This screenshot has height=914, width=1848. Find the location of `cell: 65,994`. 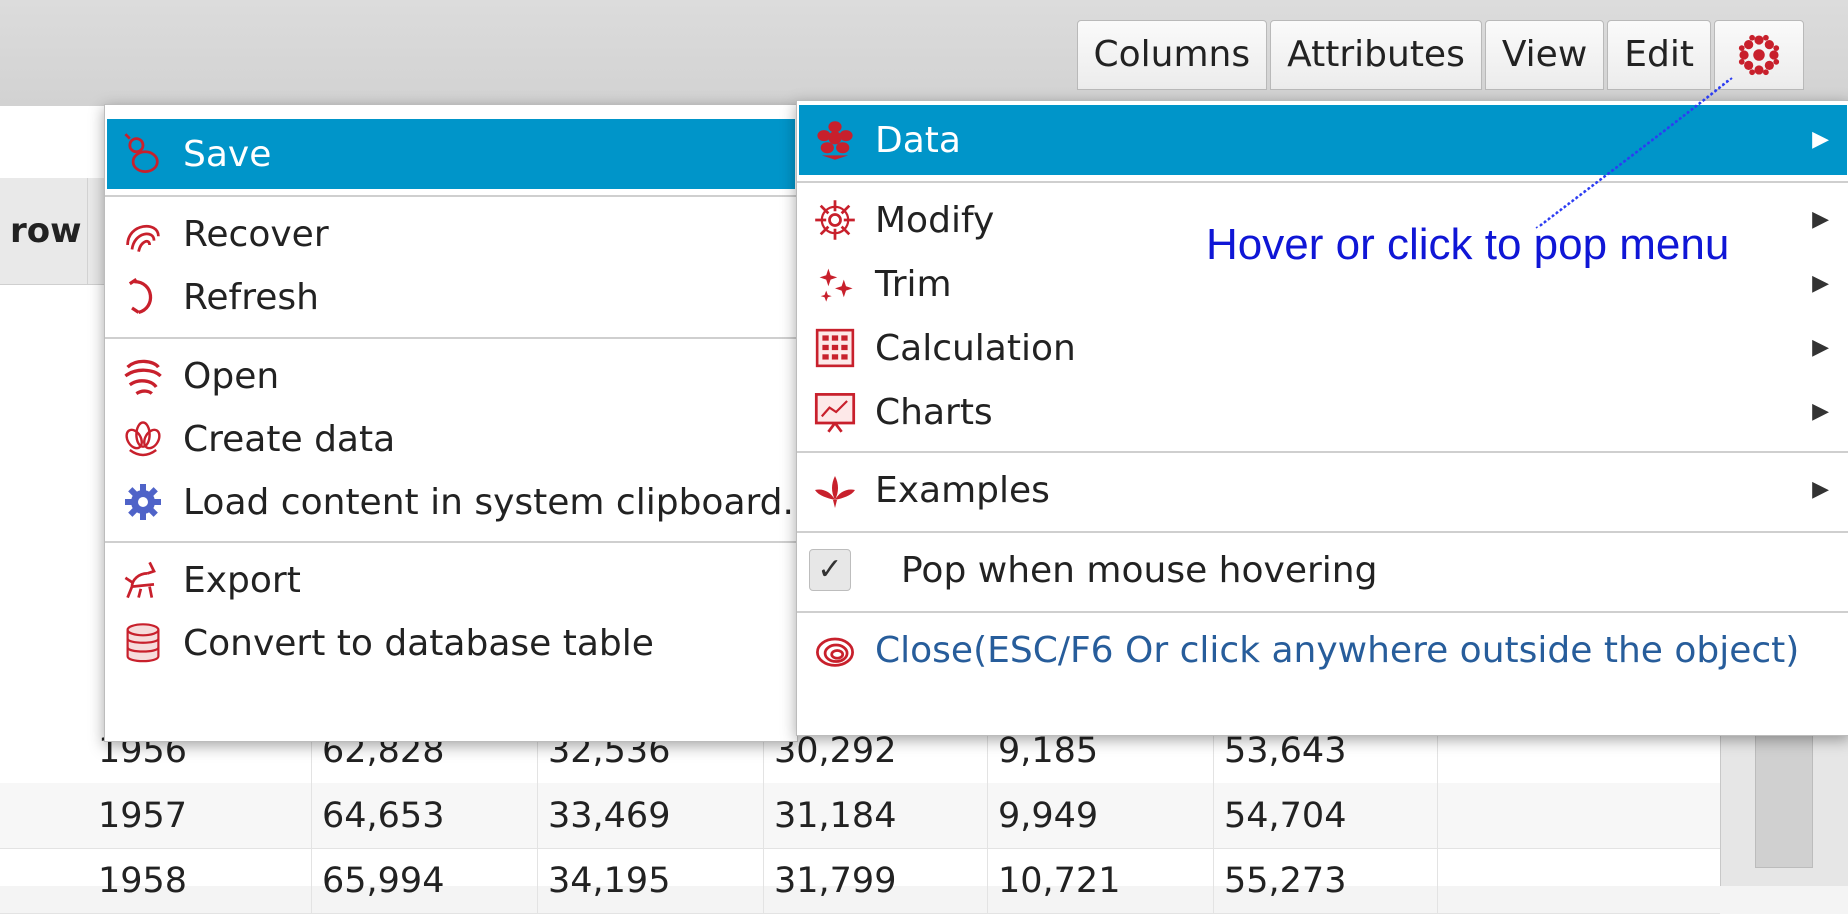

cell: 65,994 is located at coordinates (425, 880).